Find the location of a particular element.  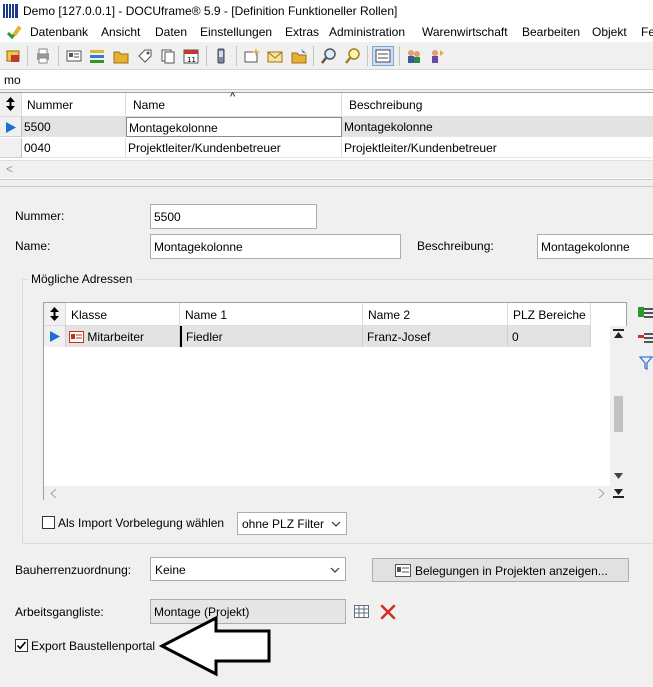

search-icon is located at coordinates (329, 56).